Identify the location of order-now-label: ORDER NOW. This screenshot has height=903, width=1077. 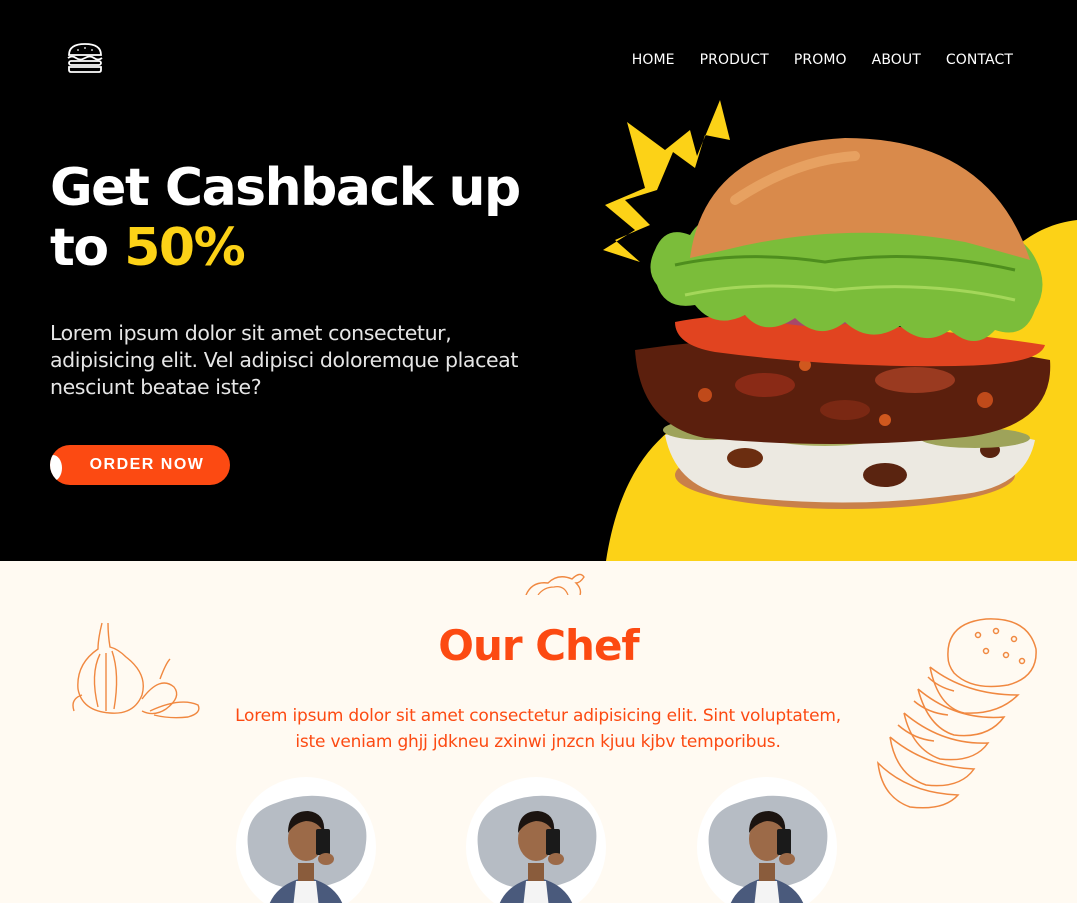
(147, 464).